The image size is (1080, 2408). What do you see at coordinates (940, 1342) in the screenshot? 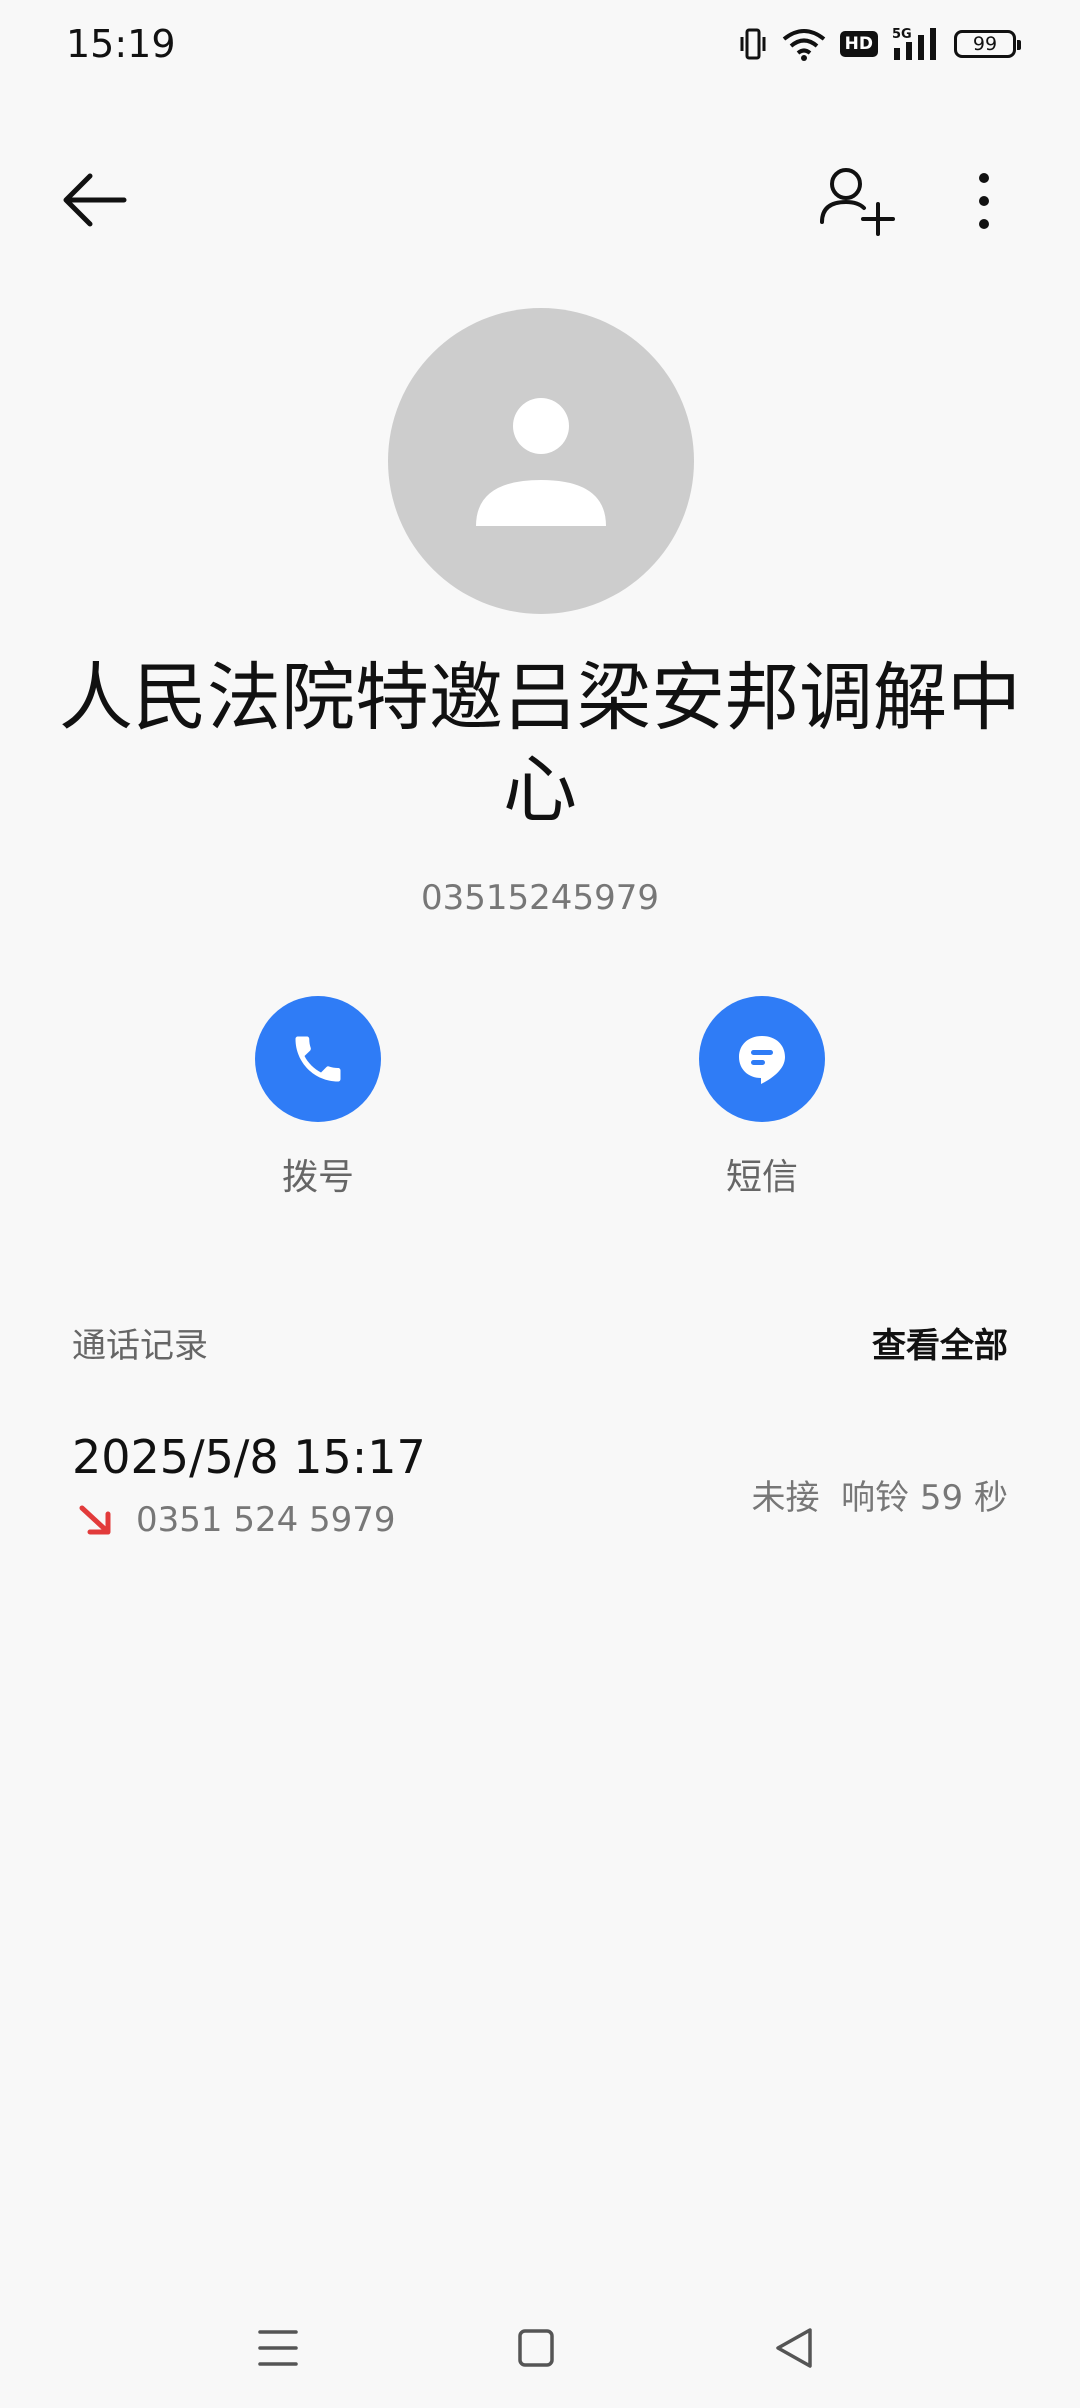
I see `view-all-link: 查看全部` at bounding box center [940, 1342].